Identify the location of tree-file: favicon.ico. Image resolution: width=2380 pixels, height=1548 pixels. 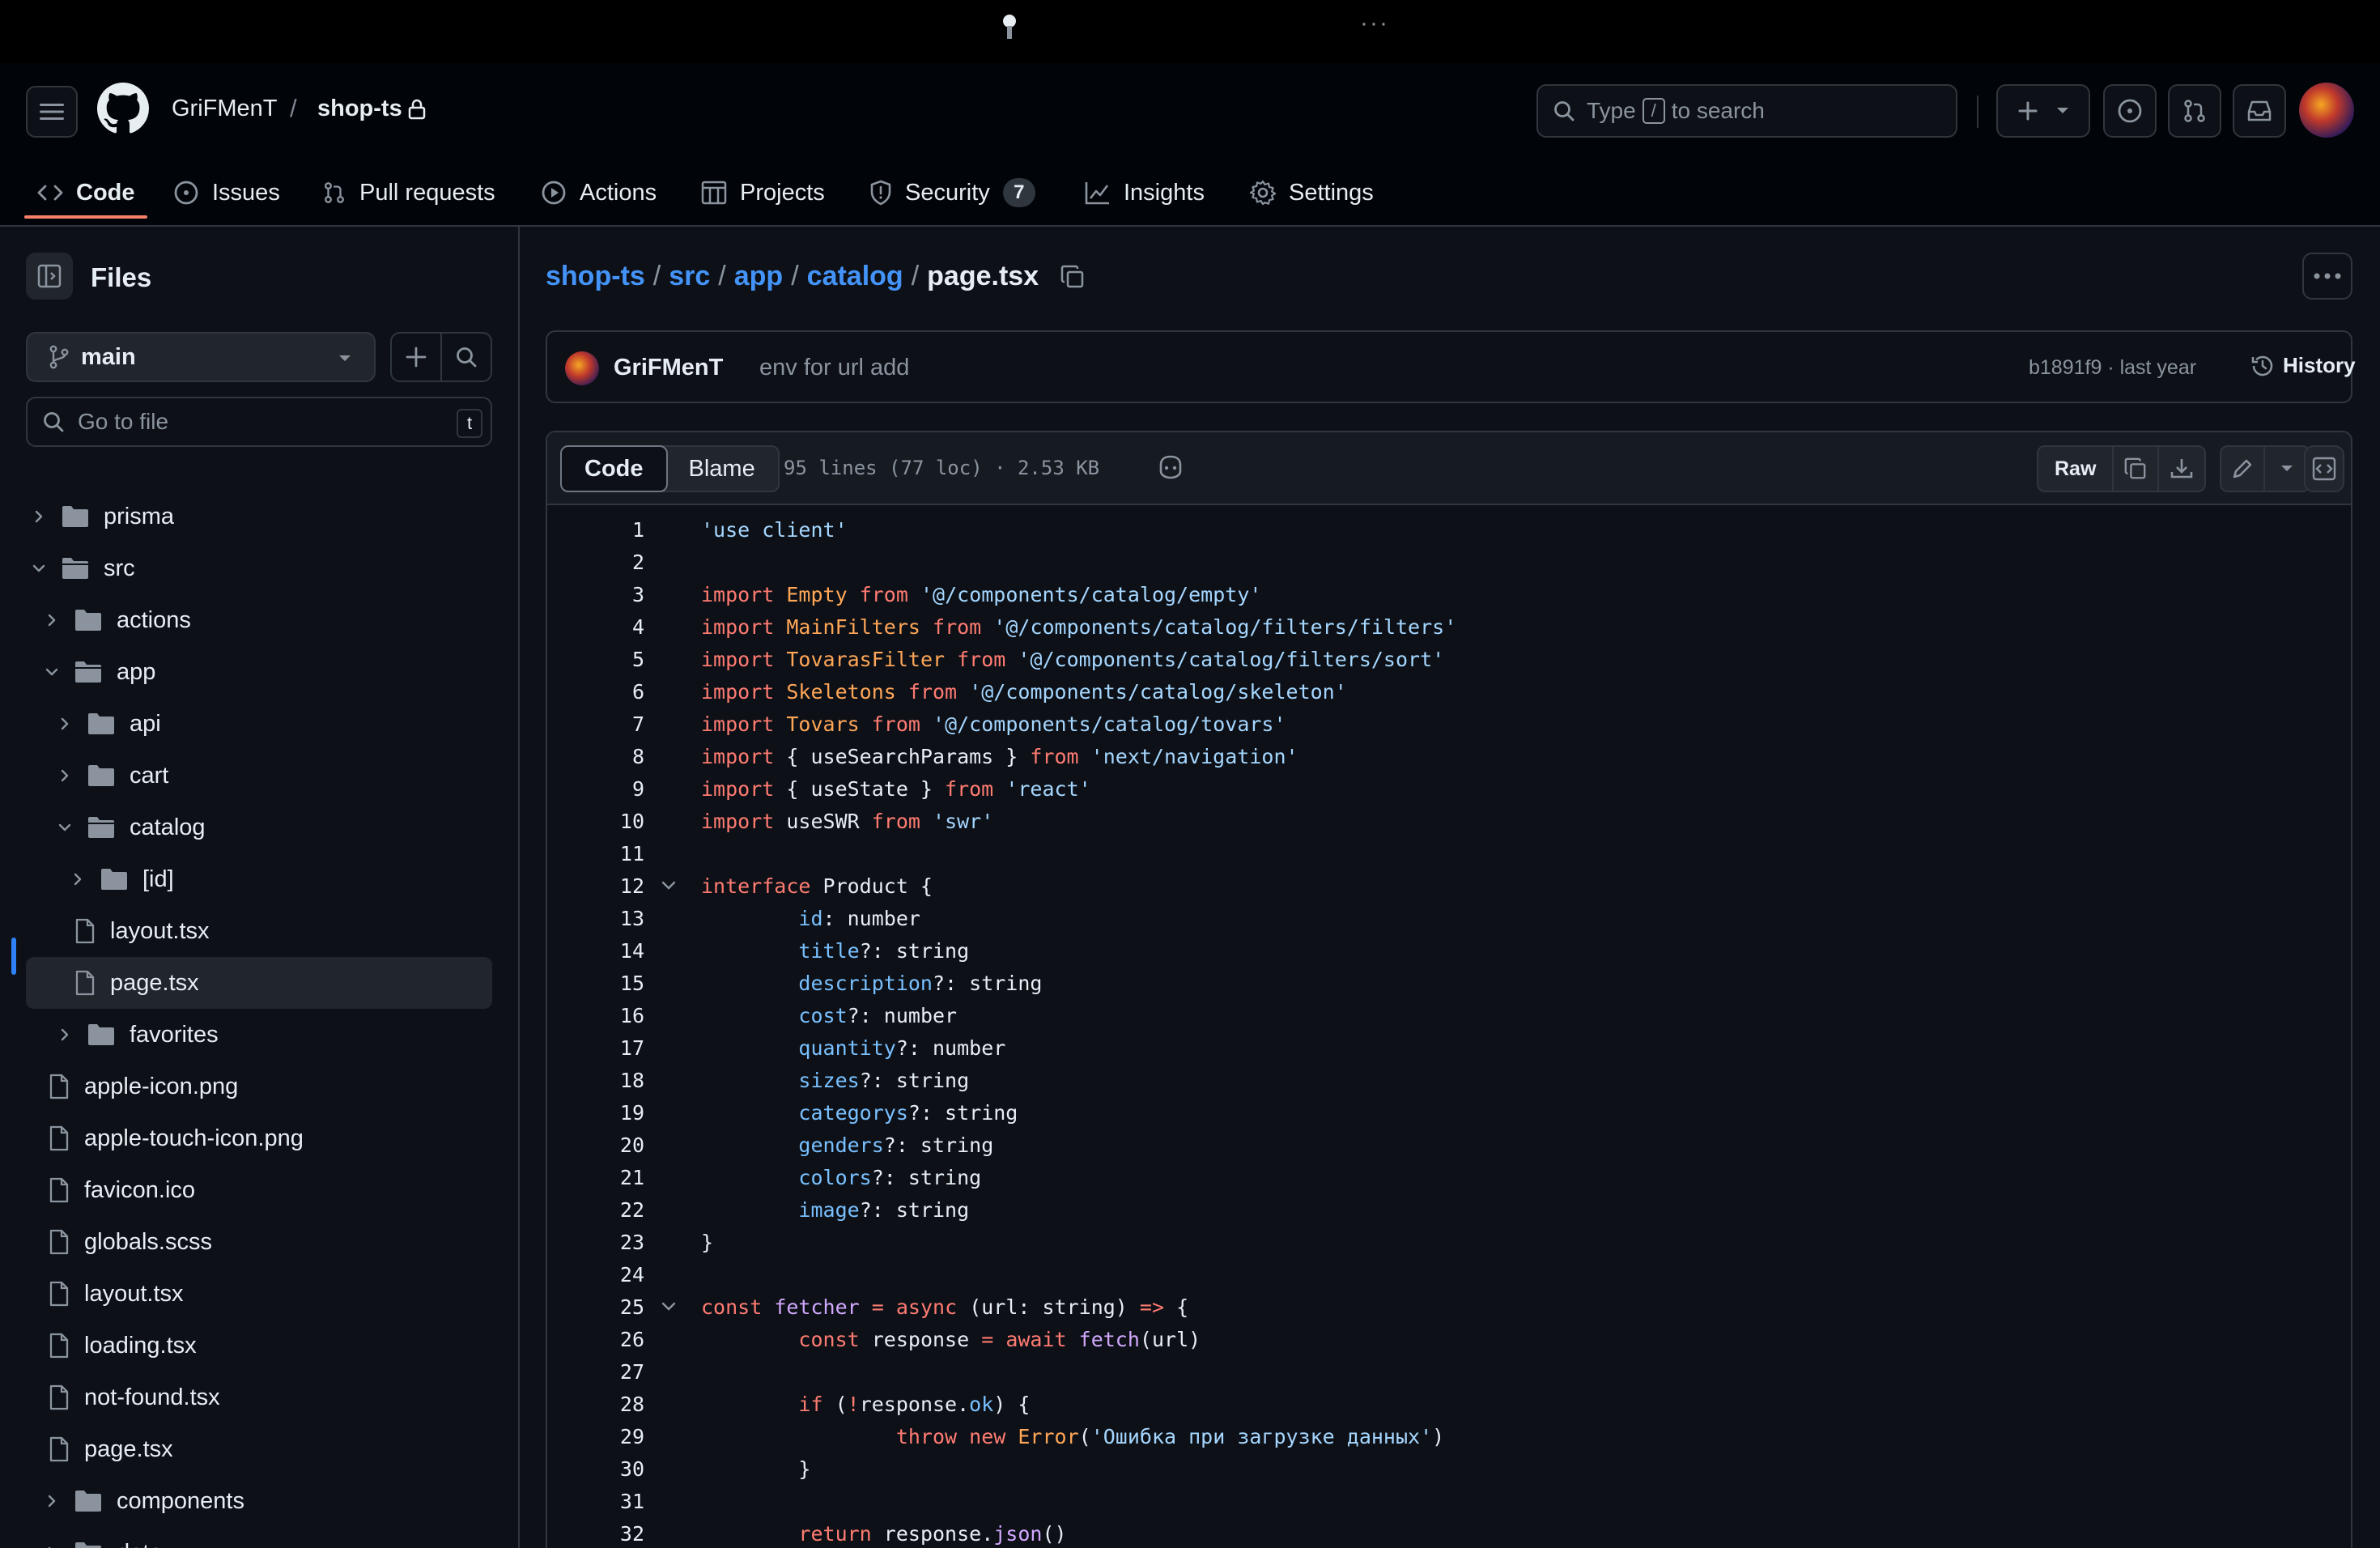
(295, 1190).